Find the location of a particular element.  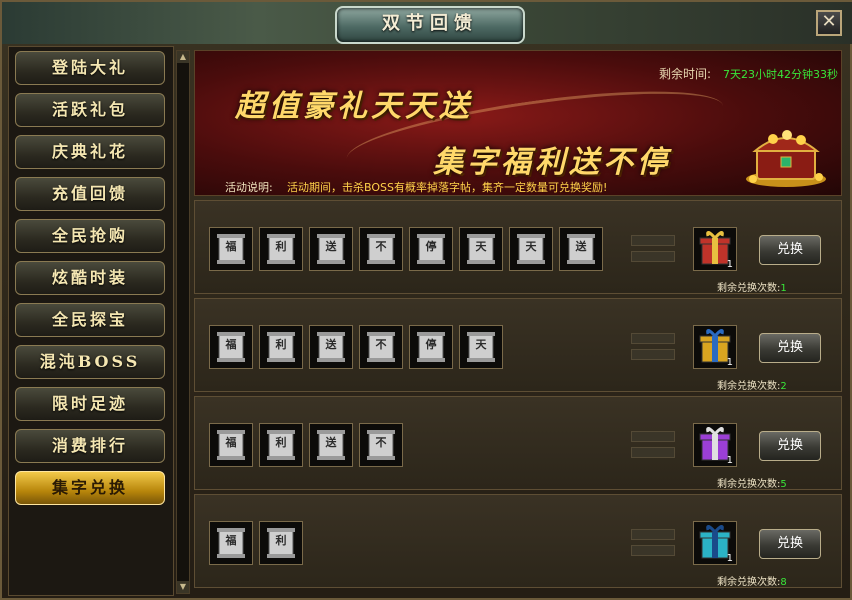

timer-label: 剩余时间: is located at coordinates (685, 74).